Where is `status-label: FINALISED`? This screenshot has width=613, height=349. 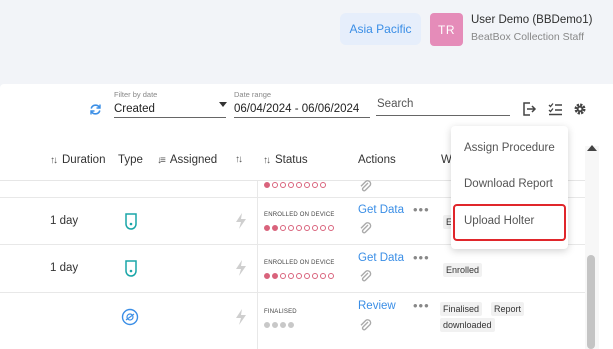 status-label: FINALISED is located at coordinates (280, 312).